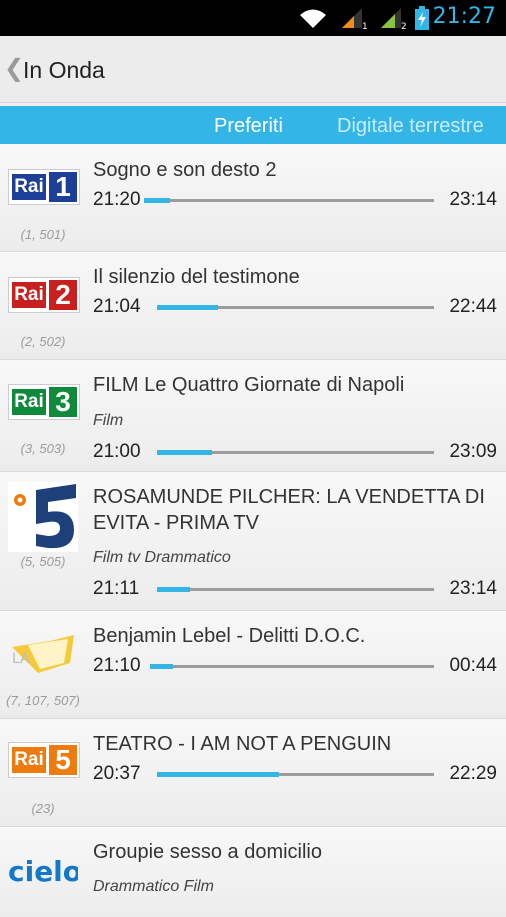 The height and width of the screenshot is (917, 506). What do you see at coordinates (44, 404) in the screenshot?
I see `rai-3-logo: Rai 3` at bounding box center [44, 404].